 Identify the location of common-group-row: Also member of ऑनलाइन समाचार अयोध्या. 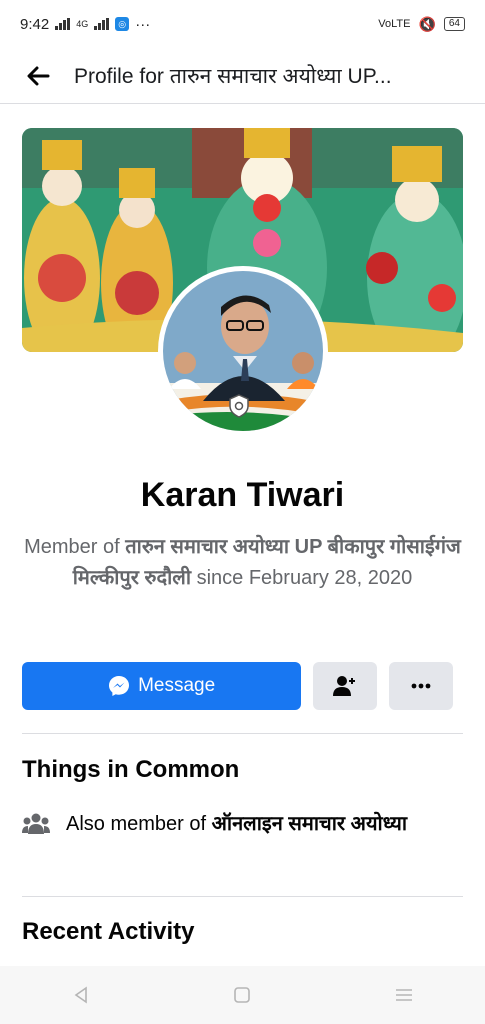
(242, 824).